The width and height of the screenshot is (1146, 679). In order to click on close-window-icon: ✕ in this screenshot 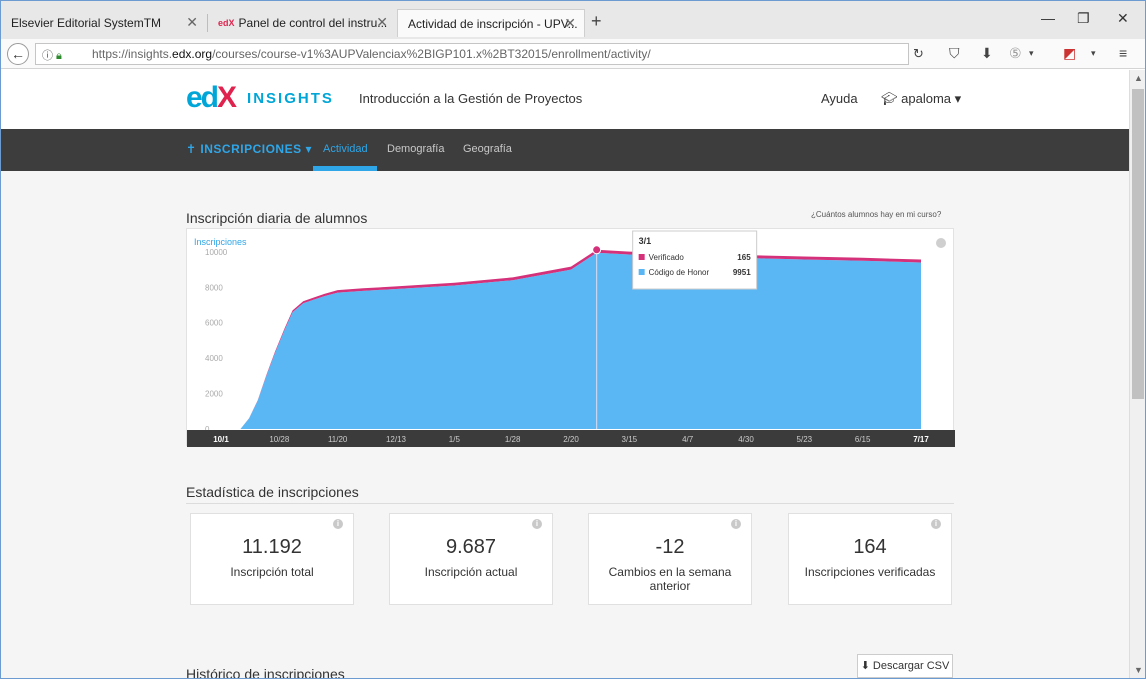, I will do `click(1123, 18)`.